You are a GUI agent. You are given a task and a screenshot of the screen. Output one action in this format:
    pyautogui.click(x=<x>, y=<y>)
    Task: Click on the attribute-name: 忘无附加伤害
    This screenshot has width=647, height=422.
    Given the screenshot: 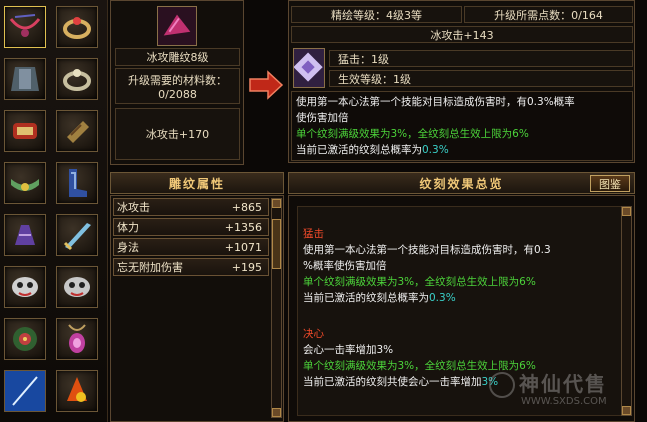 What is the action you would take?
    pyautogui.click(x=150, y=267)
    